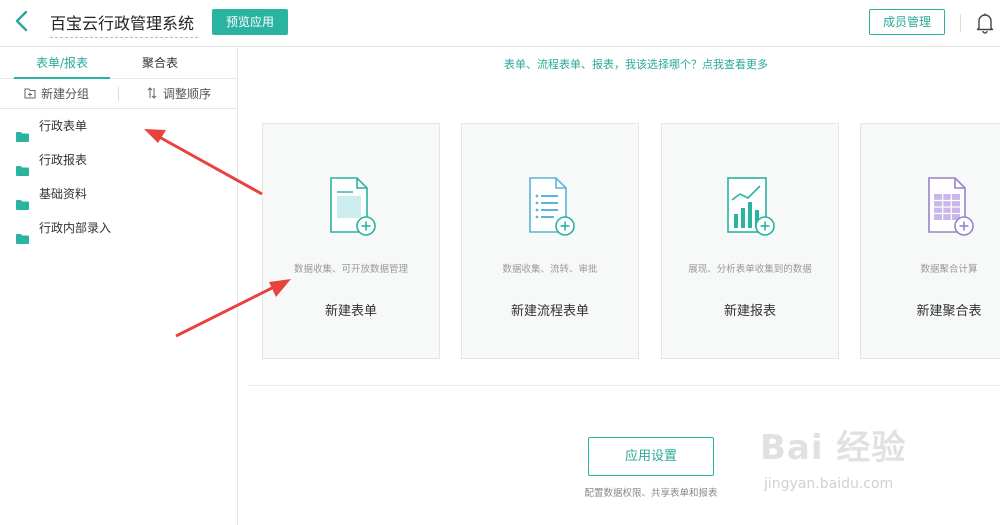  I want to click on reorder-label: 调整顺序, so click(187, 94).